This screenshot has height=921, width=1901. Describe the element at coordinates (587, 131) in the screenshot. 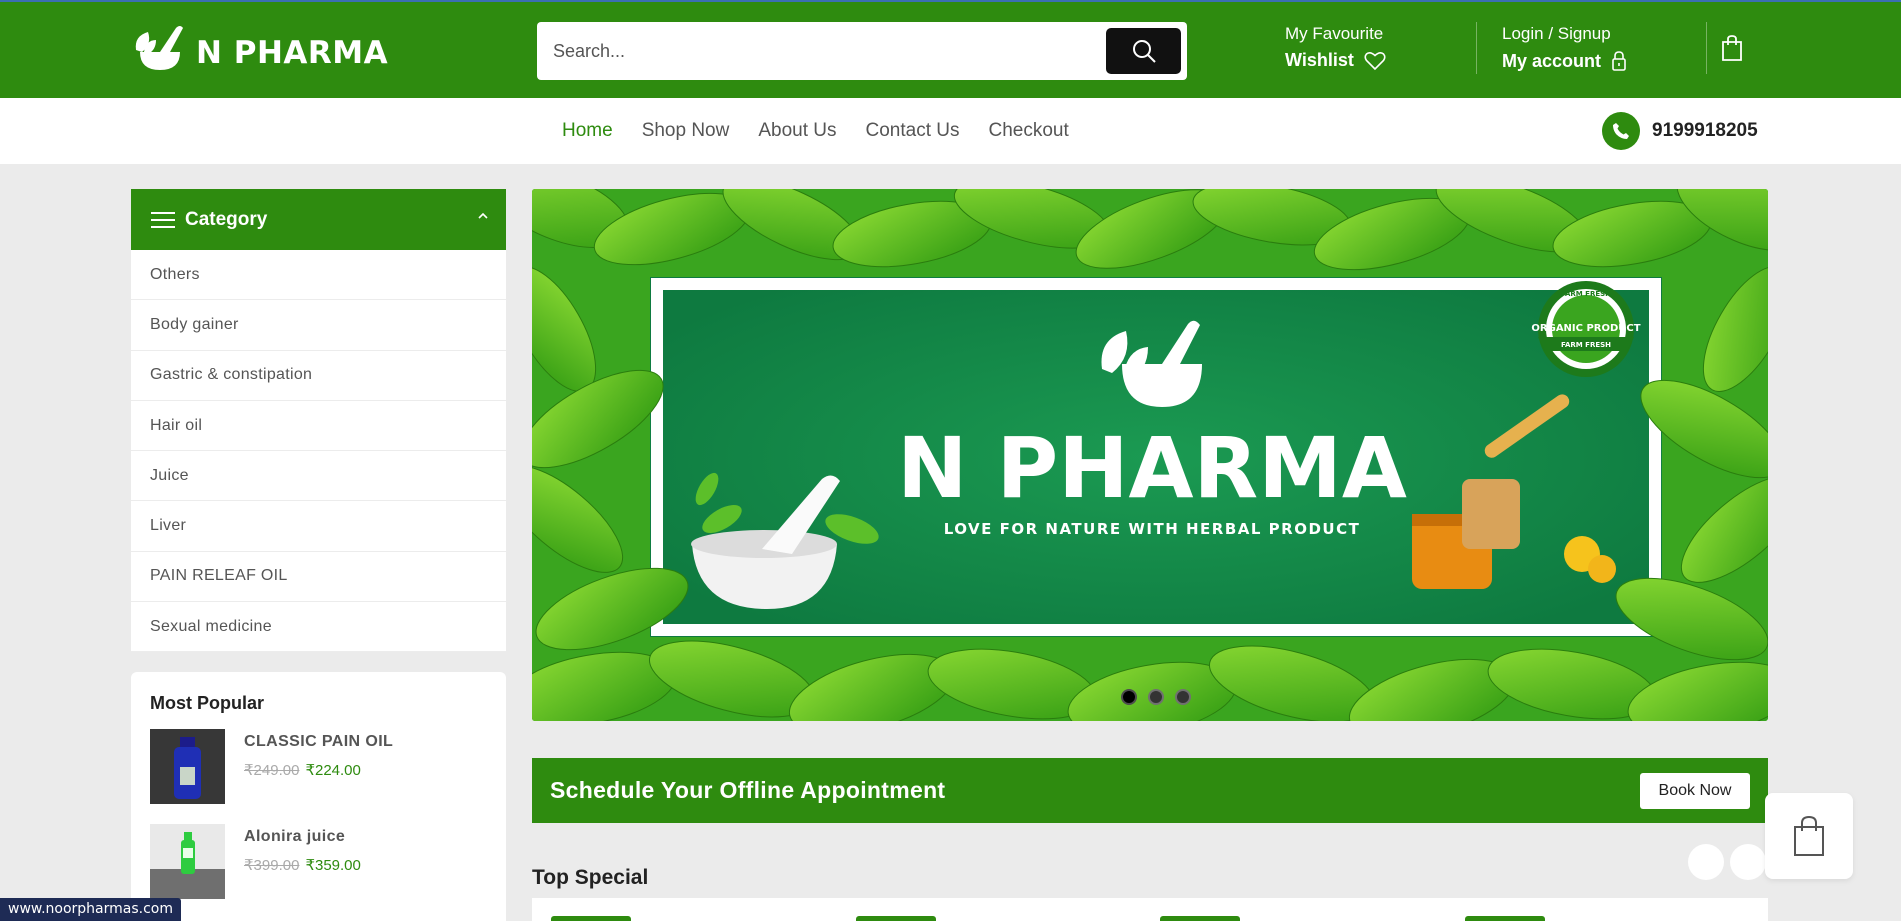

I see `nav-home: Home` at that location.